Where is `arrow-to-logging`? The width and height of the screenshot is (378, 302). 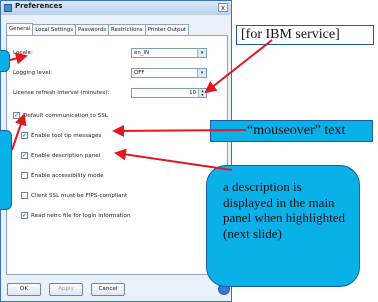
arrow-to-logging is located at coordinates (238, 66).